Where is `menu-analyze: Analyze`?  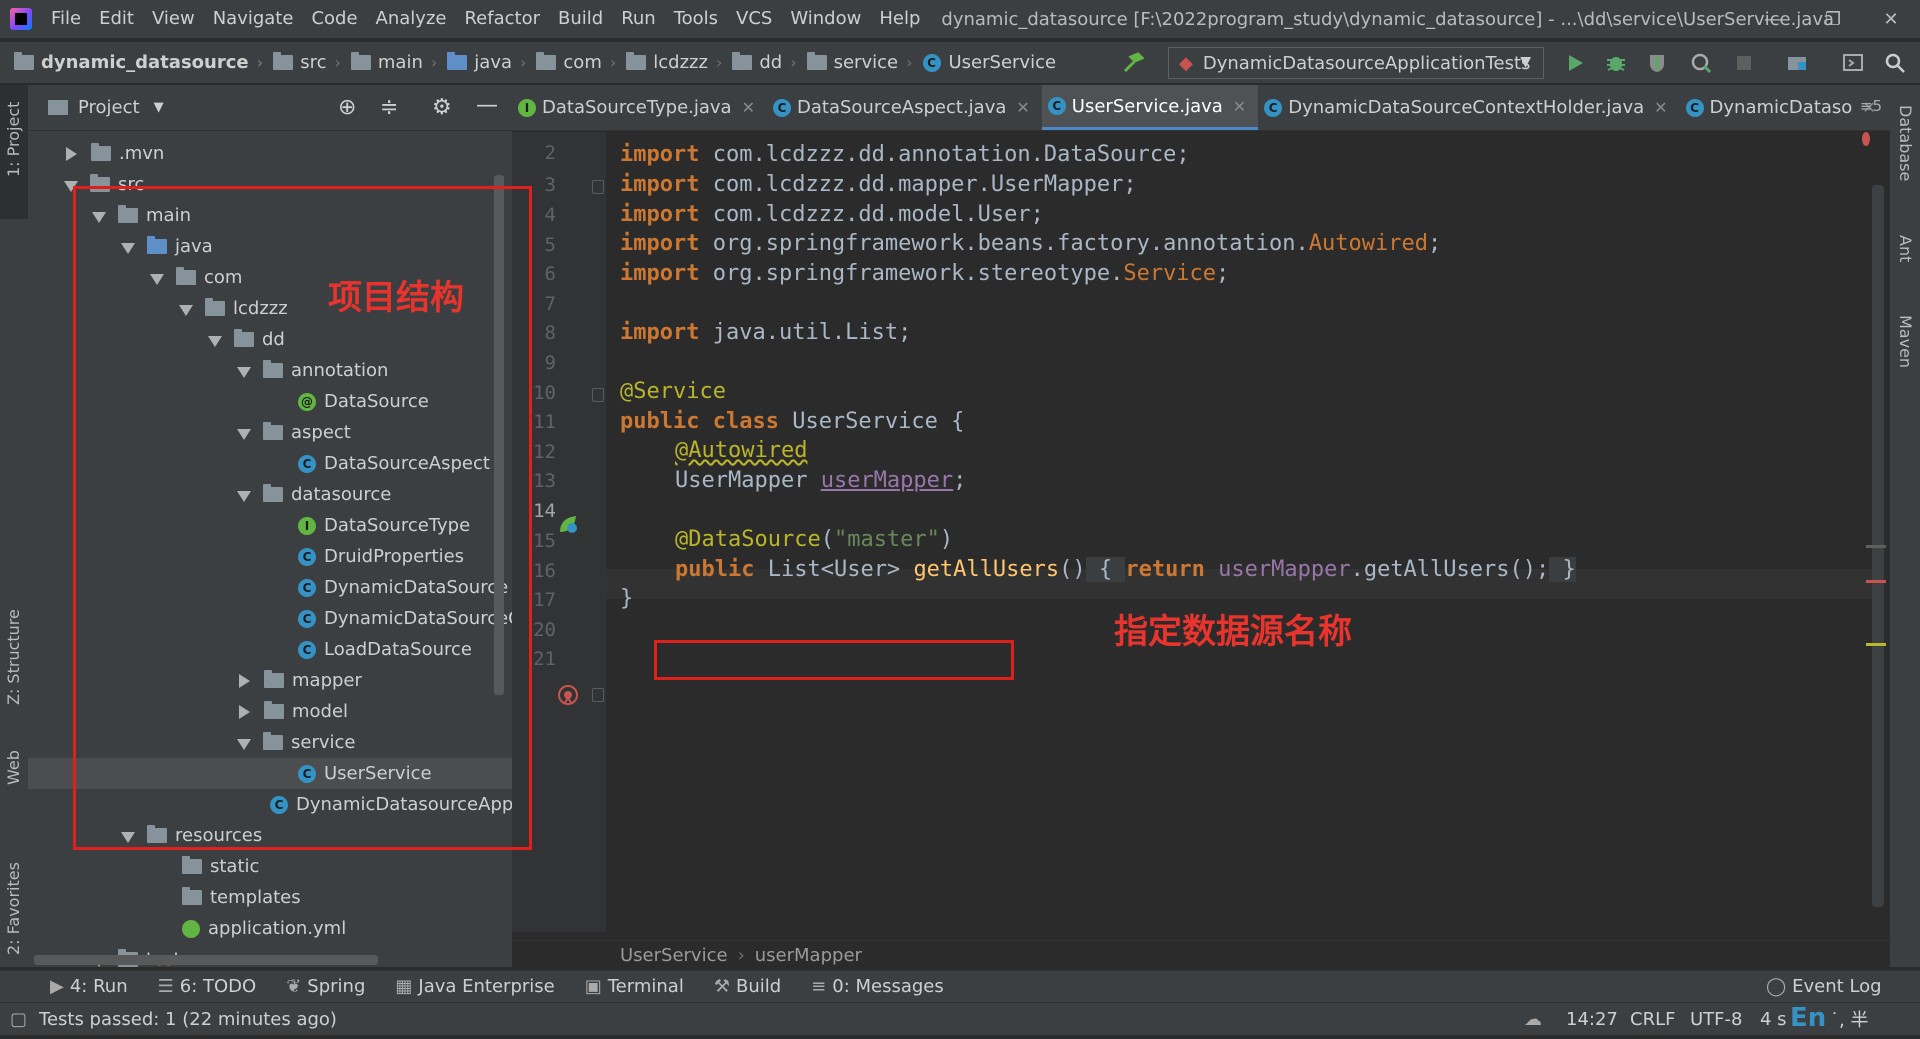
menu-analyze: Analyze is located at coordinates (411, 19).